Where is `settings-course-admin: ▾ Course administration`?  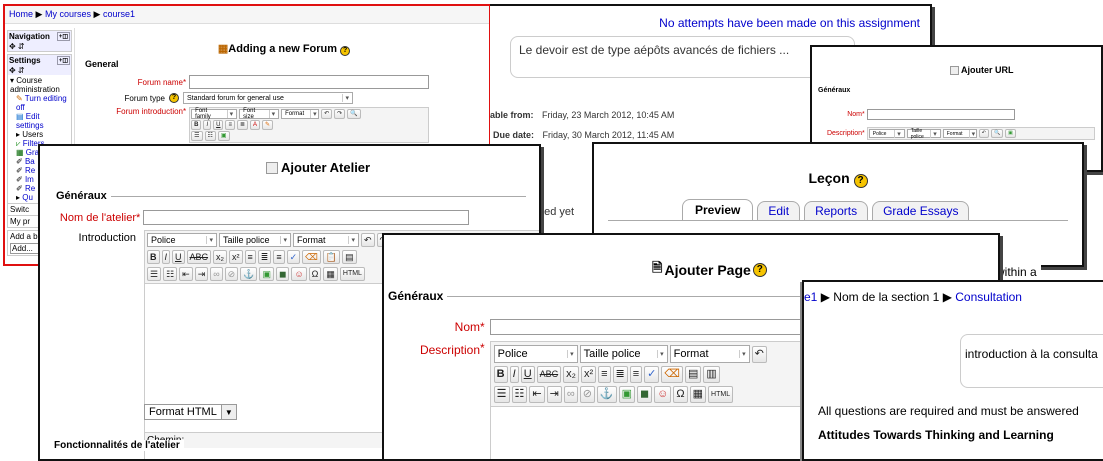 settings-course-admin: ▾ Course administration is located at coordinates (39, 85).